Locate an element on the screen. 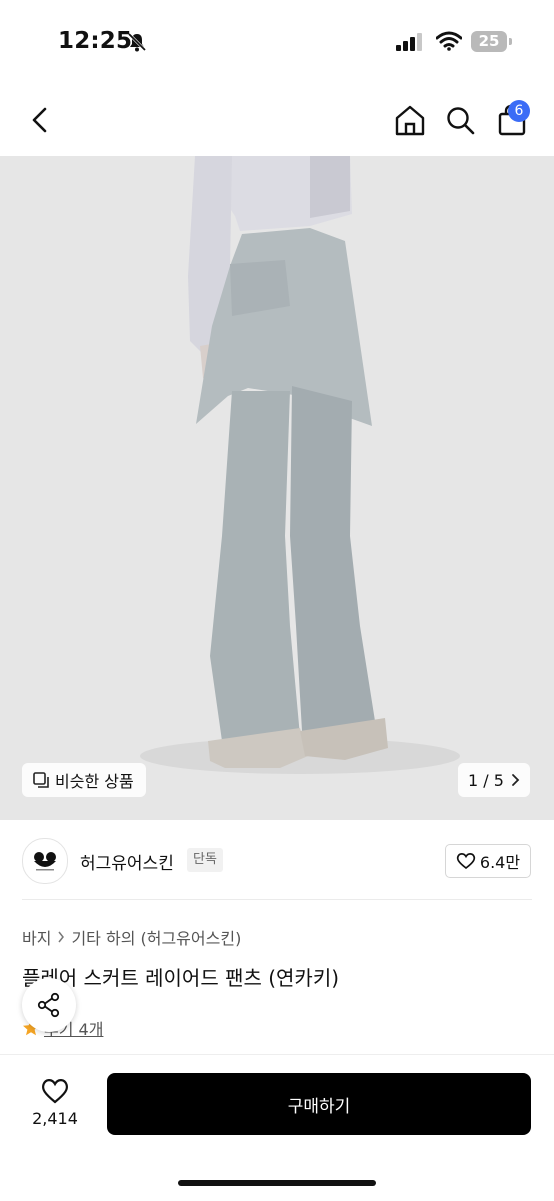 The width and height of the screenshot is (554, 1201). bottom-action-bar: 2,414 구매하기 is located at coordinates (277, 1127).